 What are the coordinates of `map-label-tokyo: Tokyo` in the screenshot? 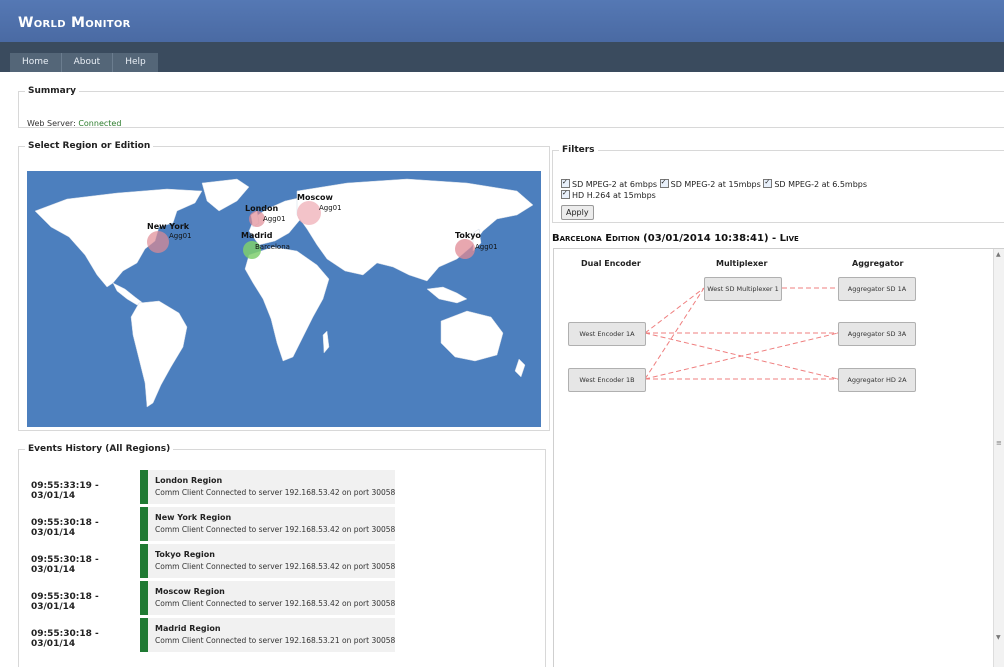 It's located at (468, 235).